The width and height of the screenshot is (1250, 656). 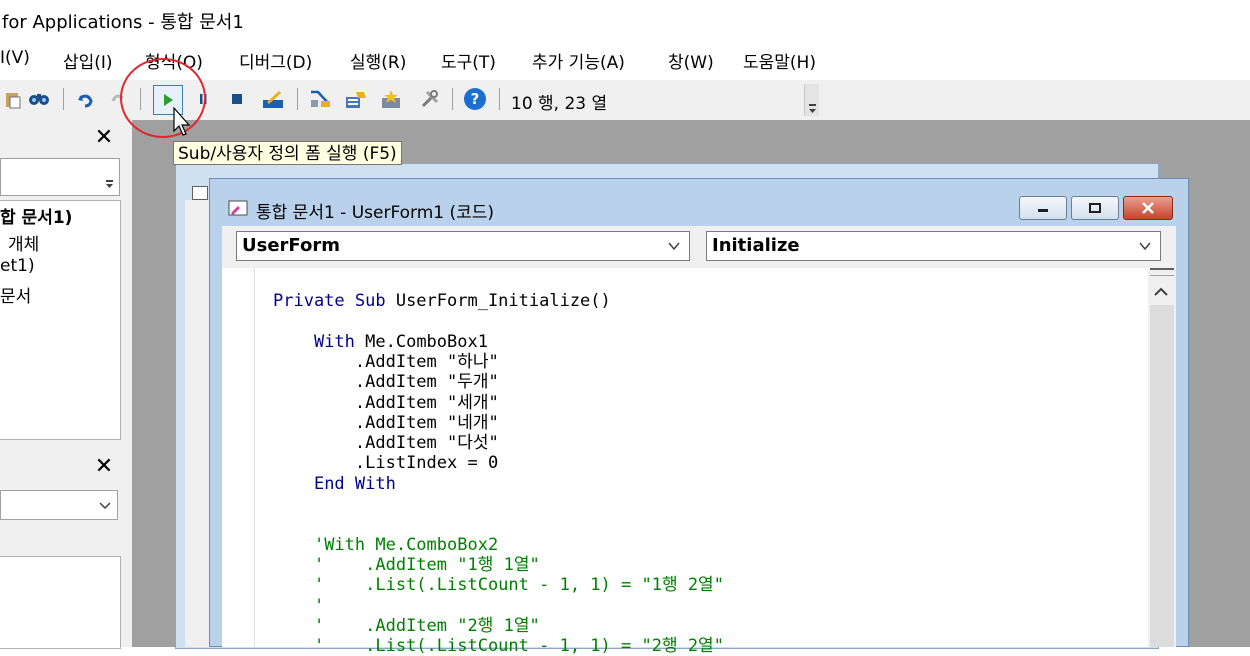 I want to click on code-line: .AddItem "네개", so click(x=386, y=423).